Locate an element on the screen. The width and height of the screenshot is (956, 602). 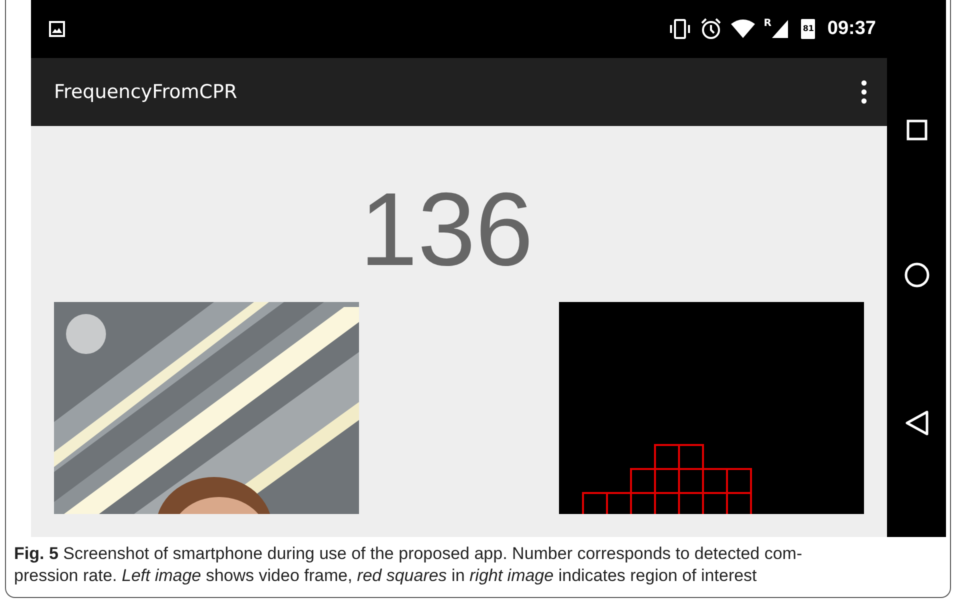
signal-icon is located at coordinates (780, 29).